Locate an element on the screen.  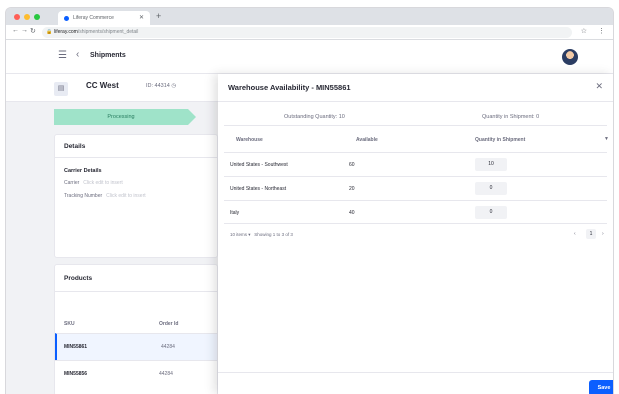
save-button: Save is located at coordinates (601, 387).